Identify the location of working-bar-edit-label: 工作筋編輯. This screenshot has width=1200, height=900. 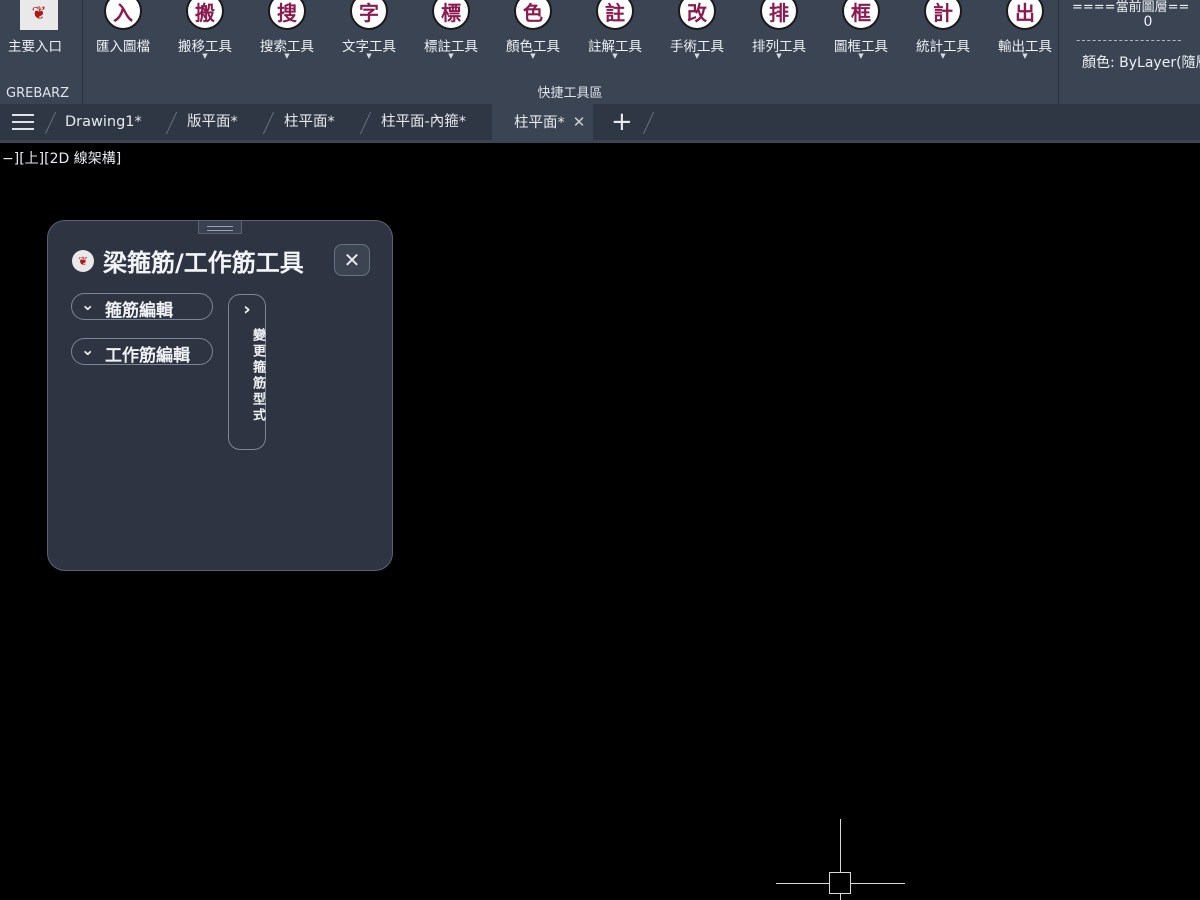
(147, 356).